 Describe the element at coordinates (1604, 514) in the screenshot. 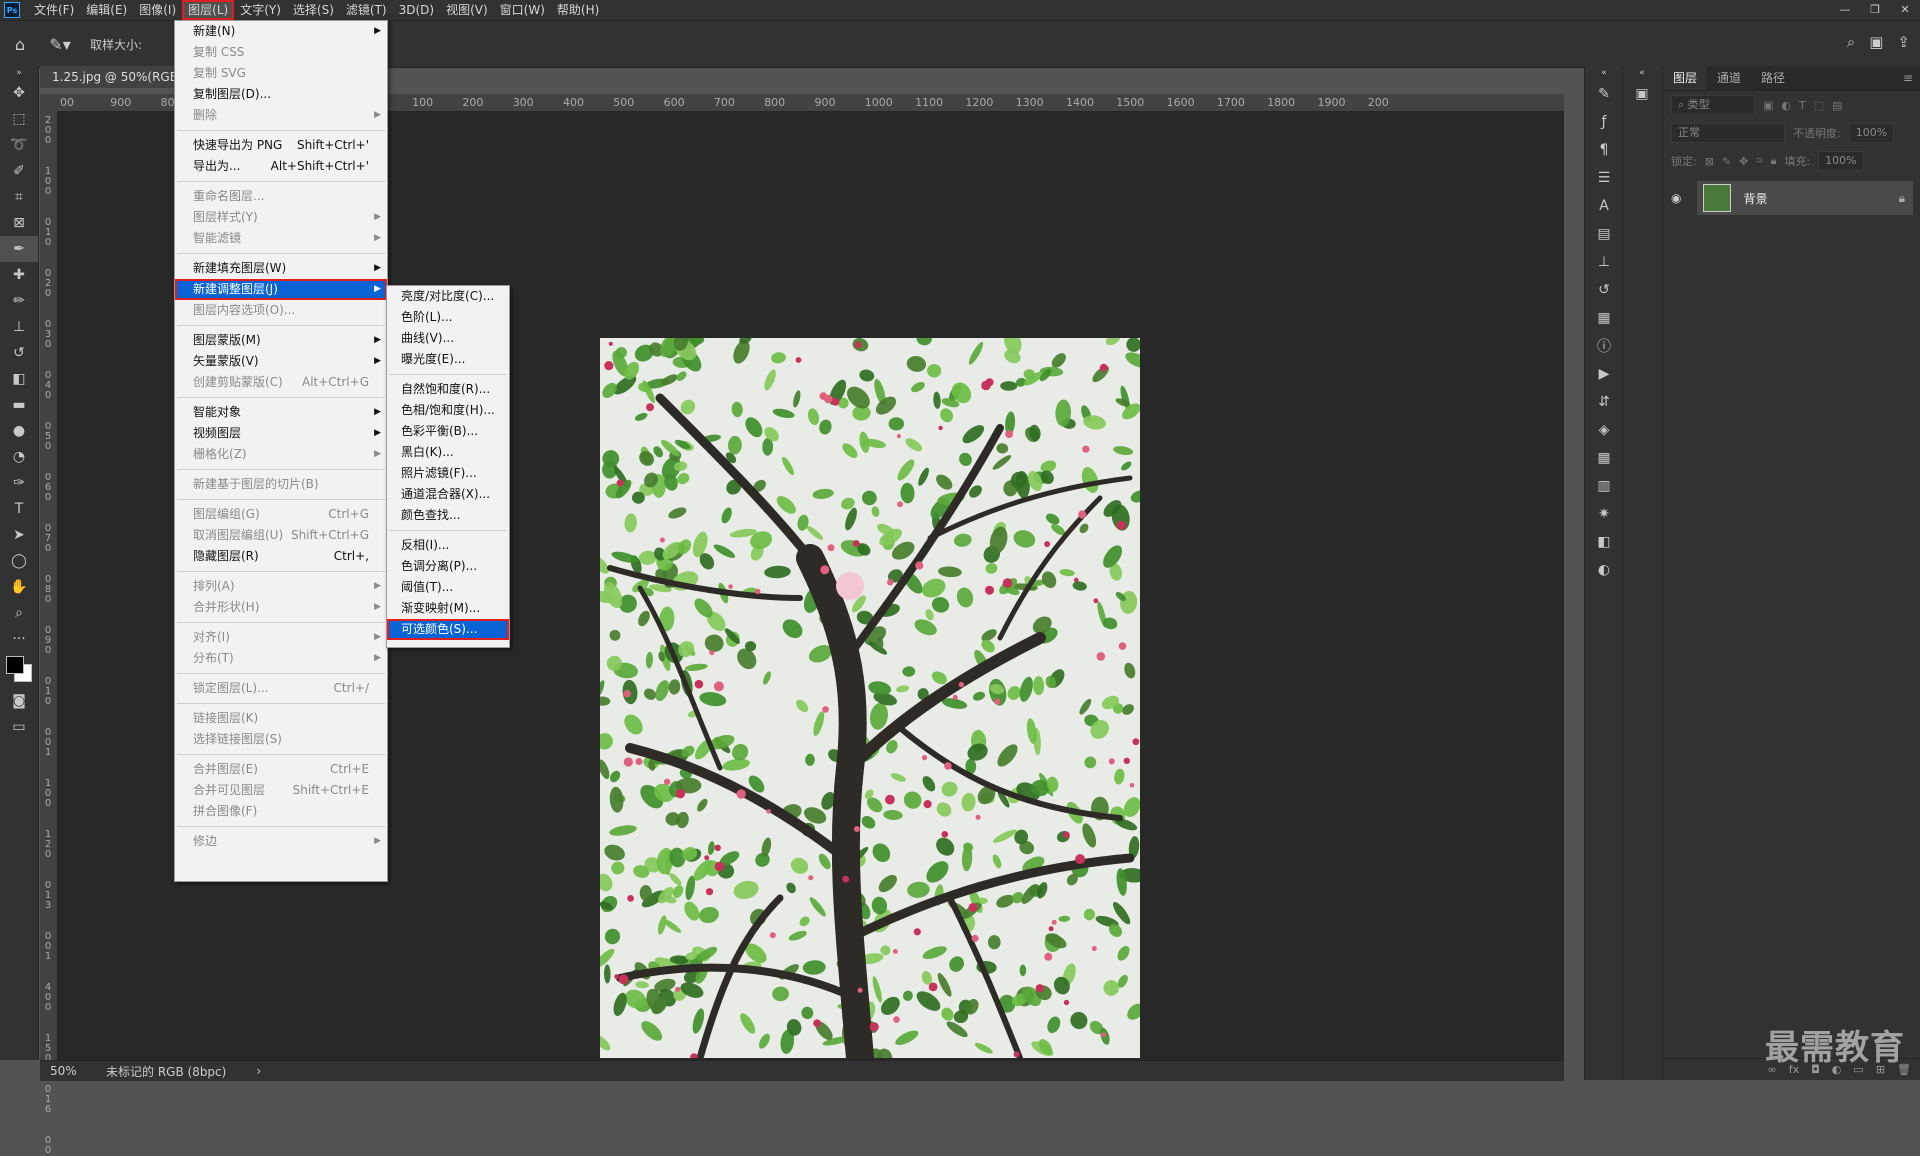

I see `light-icon: ✷` at that location.